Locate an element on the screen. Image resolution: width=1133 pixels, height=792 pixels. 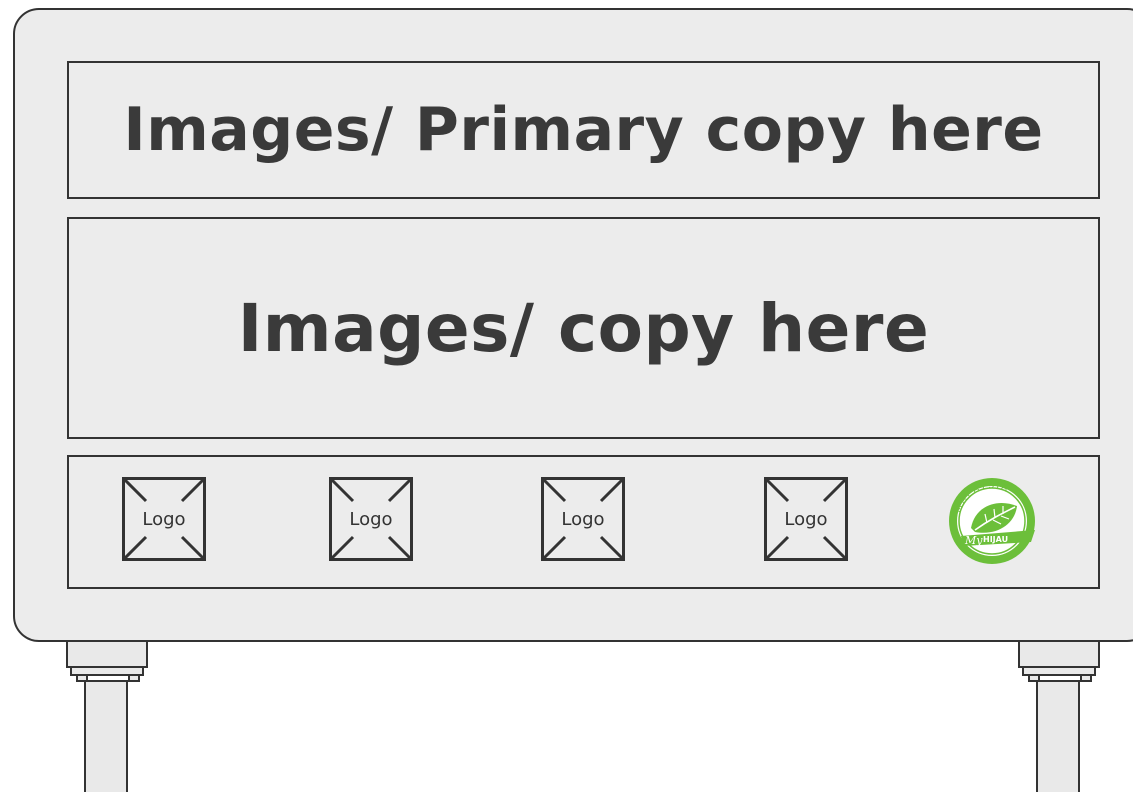
right-post-pole is located at coordinates (1058, 736).